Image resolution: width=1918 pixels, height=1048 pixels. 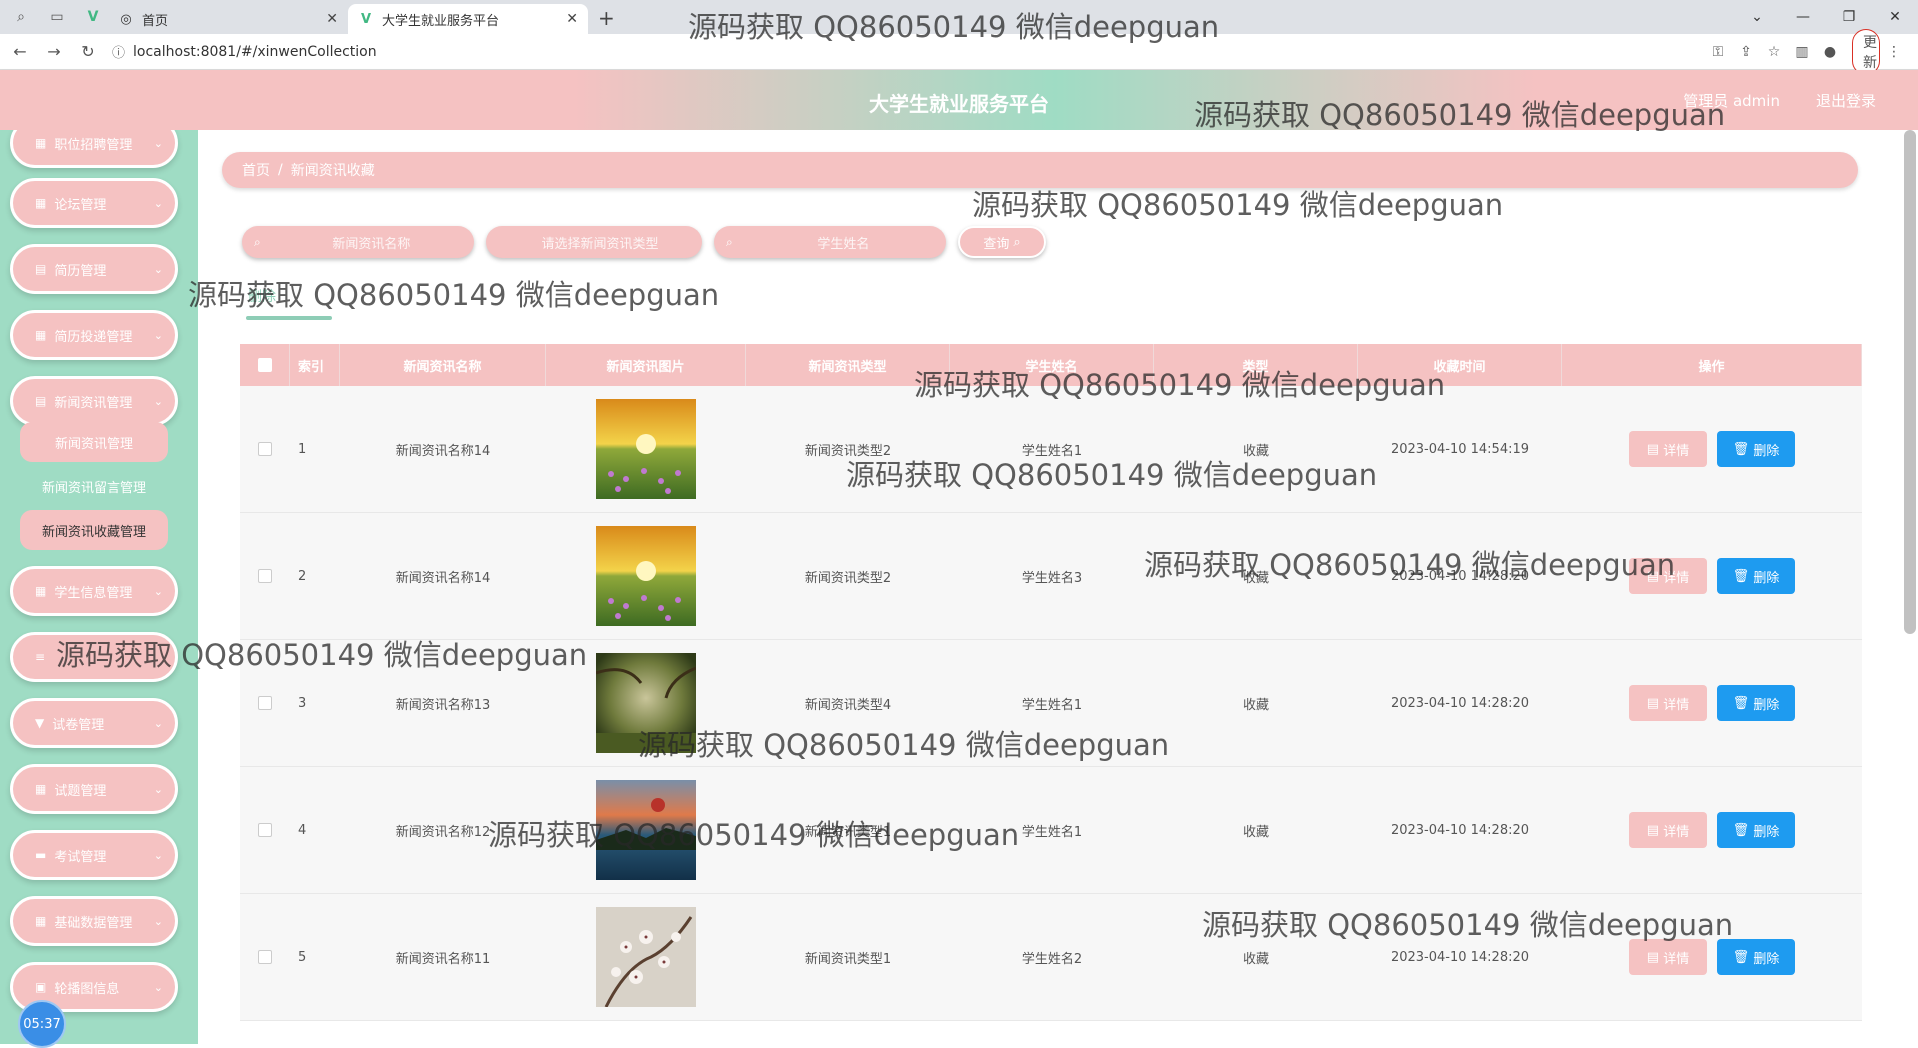 What do you see at coordinates (94, 442) in the screenshot?
I see `submenu-news-manage: 新闻资讯管理` at bounding box center [94, 442].